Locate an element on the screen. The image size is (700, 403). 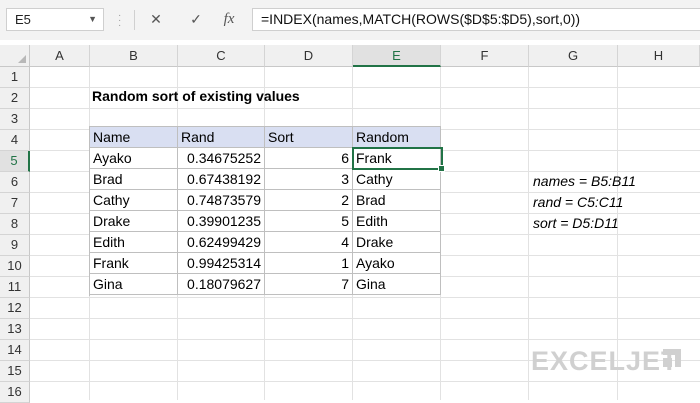
column-header-h: H is located at coordinates (659, 56).